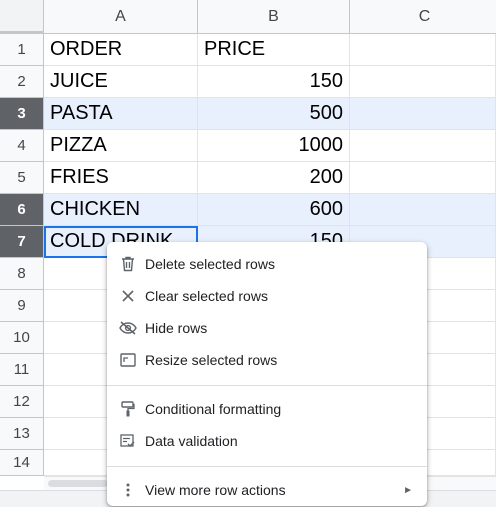 The height and width of the screenshot is (507, 496). Describe the element at coordinates (267, 441) in the screenshot. I see `menu-item-data-validation: Data validation` at that location.